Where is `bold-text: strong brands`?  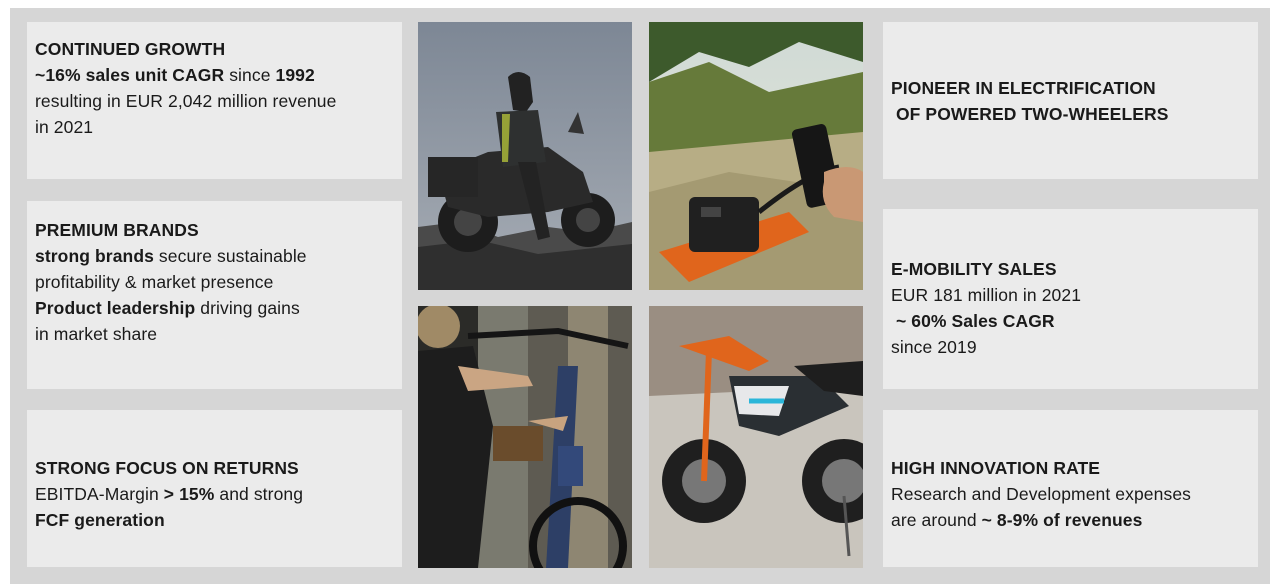
bold-text: strong brands is located at coordinates (94, 256).